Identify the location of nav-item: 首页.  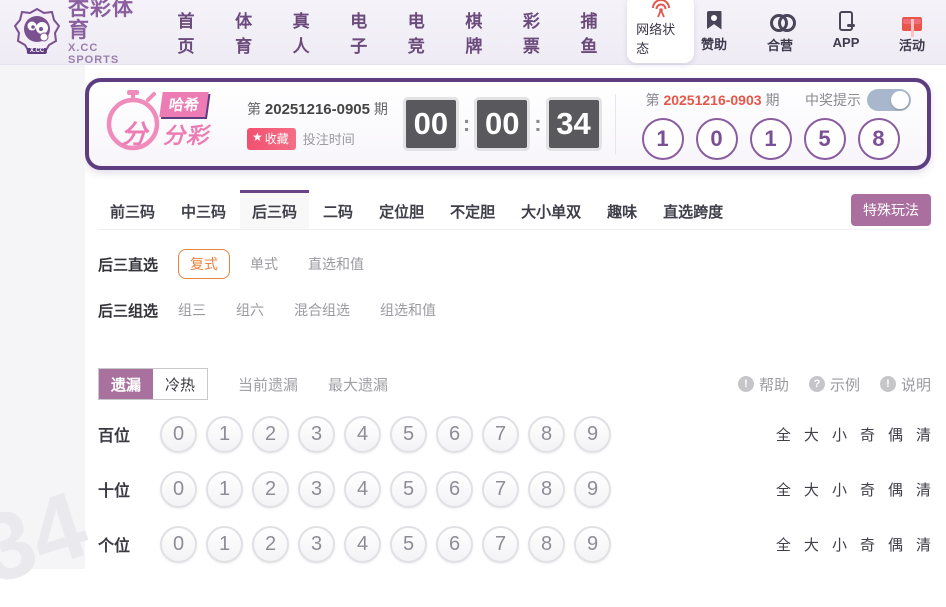
(193, 32).